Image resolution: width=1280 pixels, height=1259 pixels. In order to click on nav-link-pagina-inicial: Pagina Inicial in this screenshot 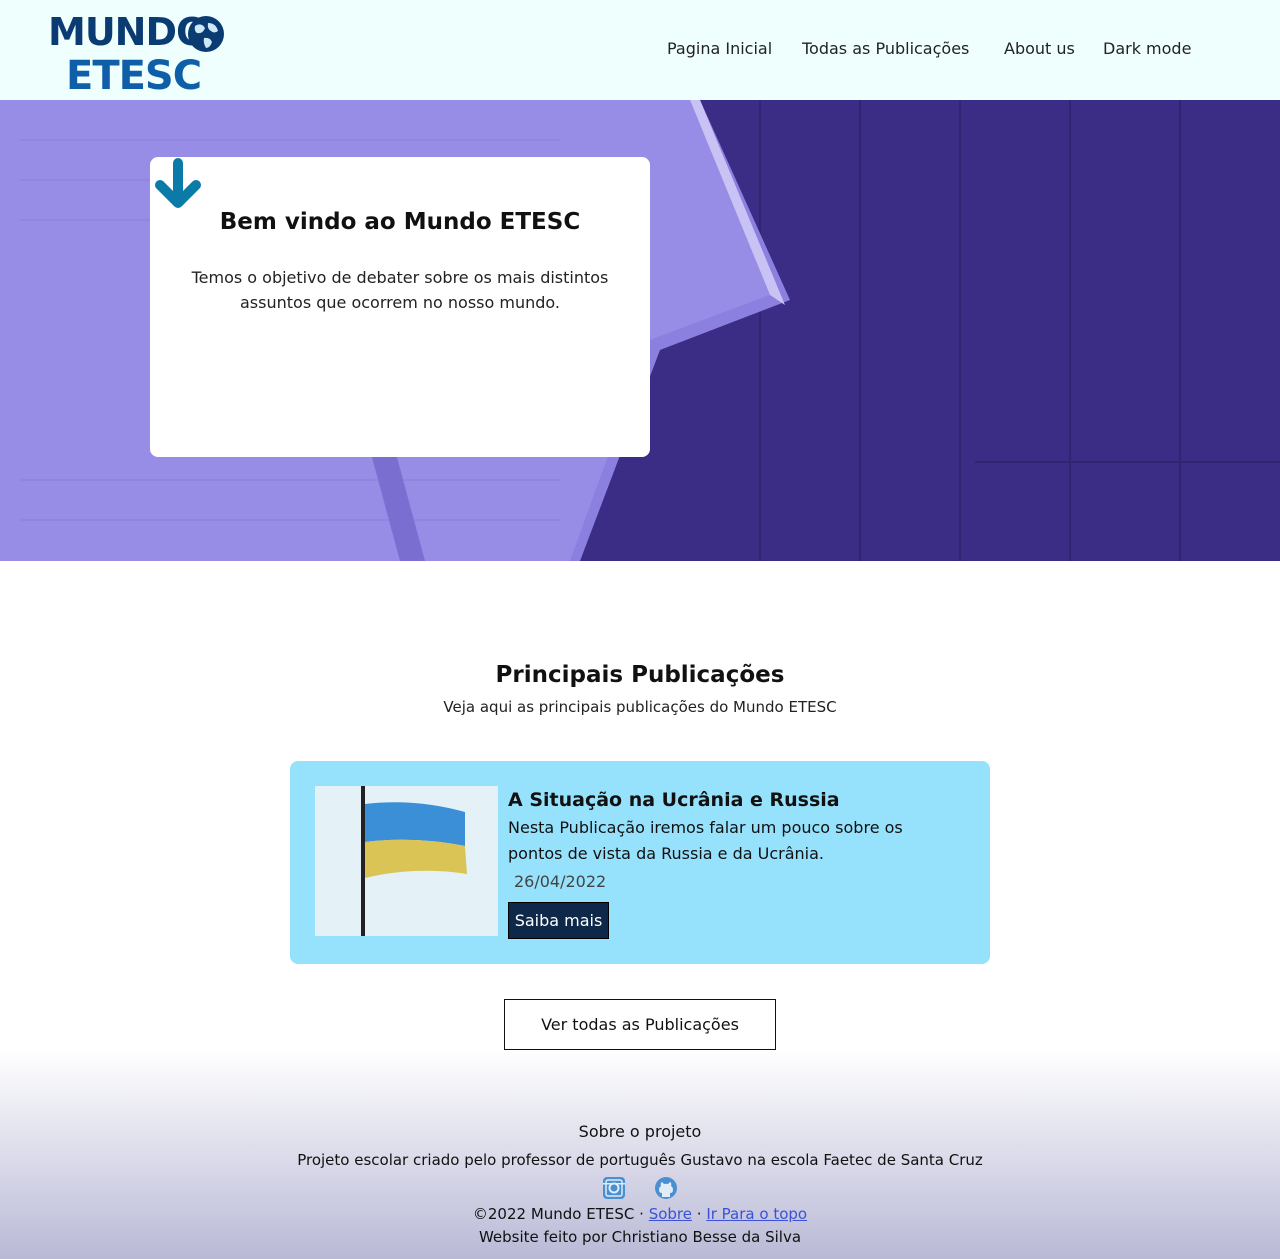, I will do `click(719, 49)`.